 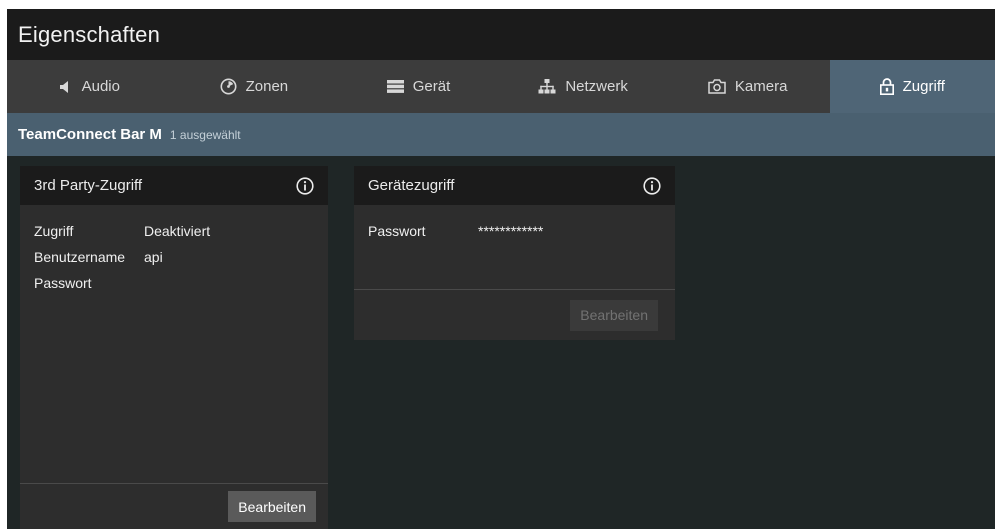 I want to click on camera-icon, so click(x=717, y=86).